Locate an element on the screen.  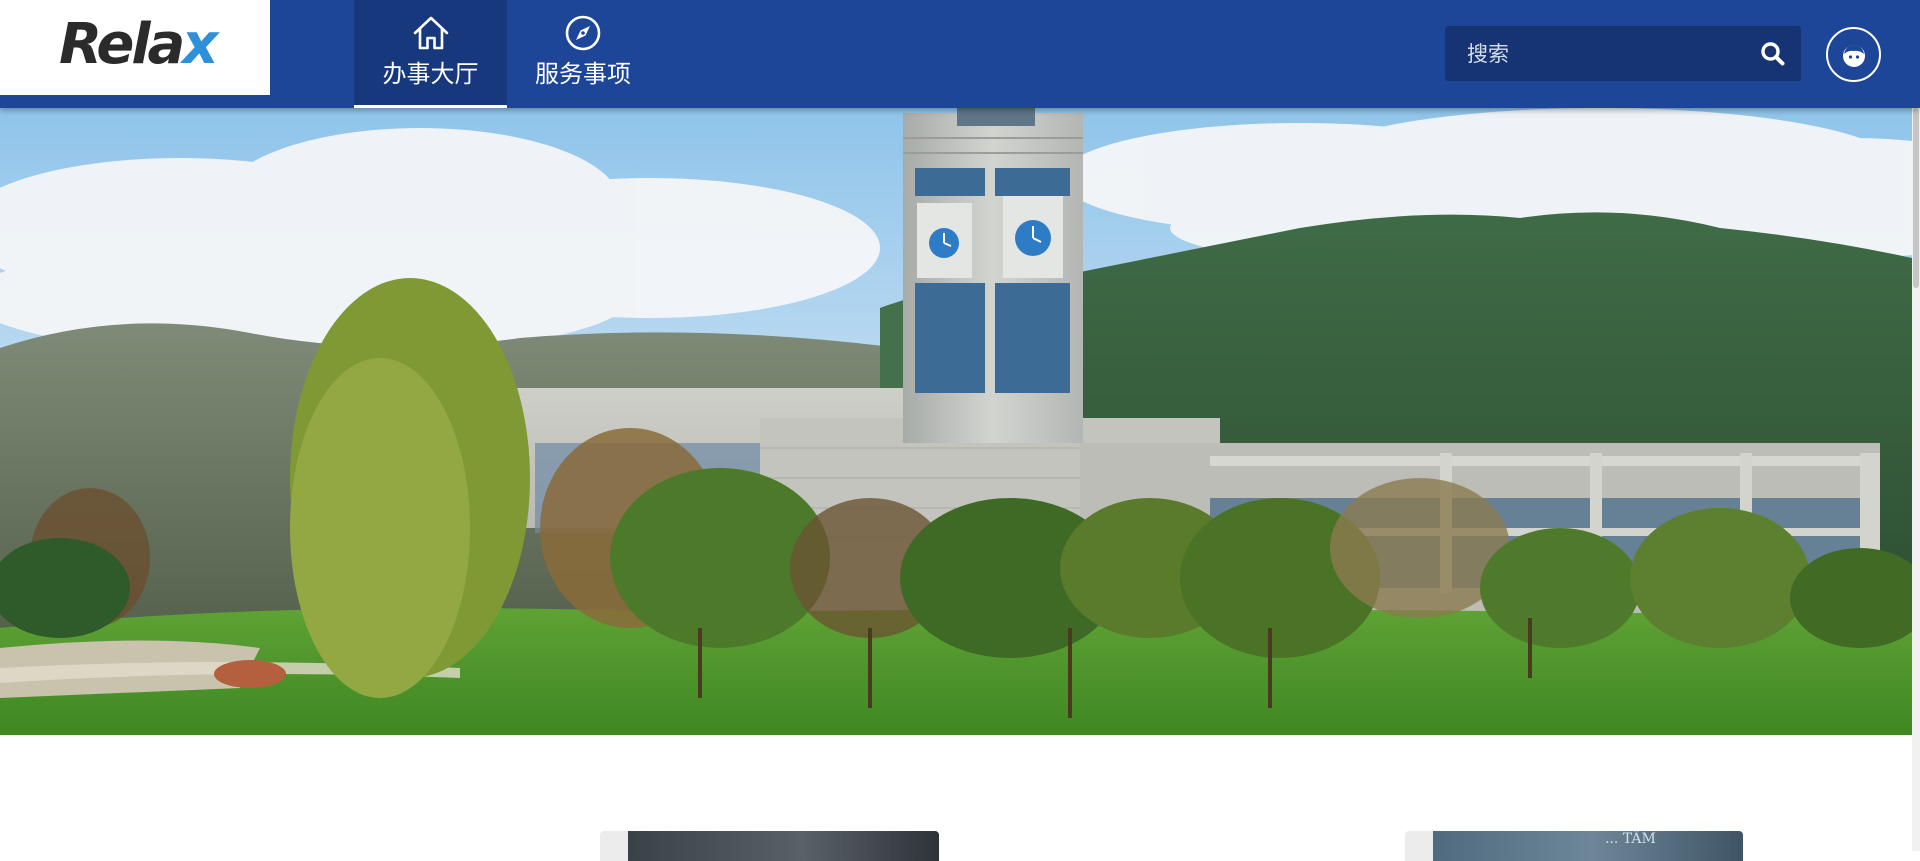
nav-tab-label: 服务事项 is located at coordinates (583, 74).